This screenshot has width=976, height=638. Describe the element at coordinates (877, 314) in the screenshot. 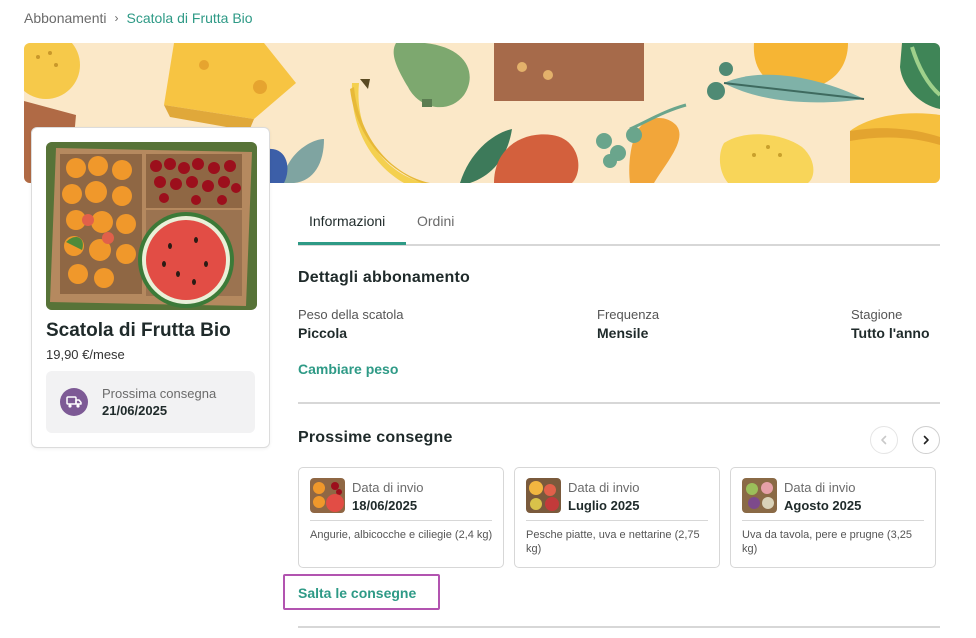

I see `season-label: Stagione` at that location.